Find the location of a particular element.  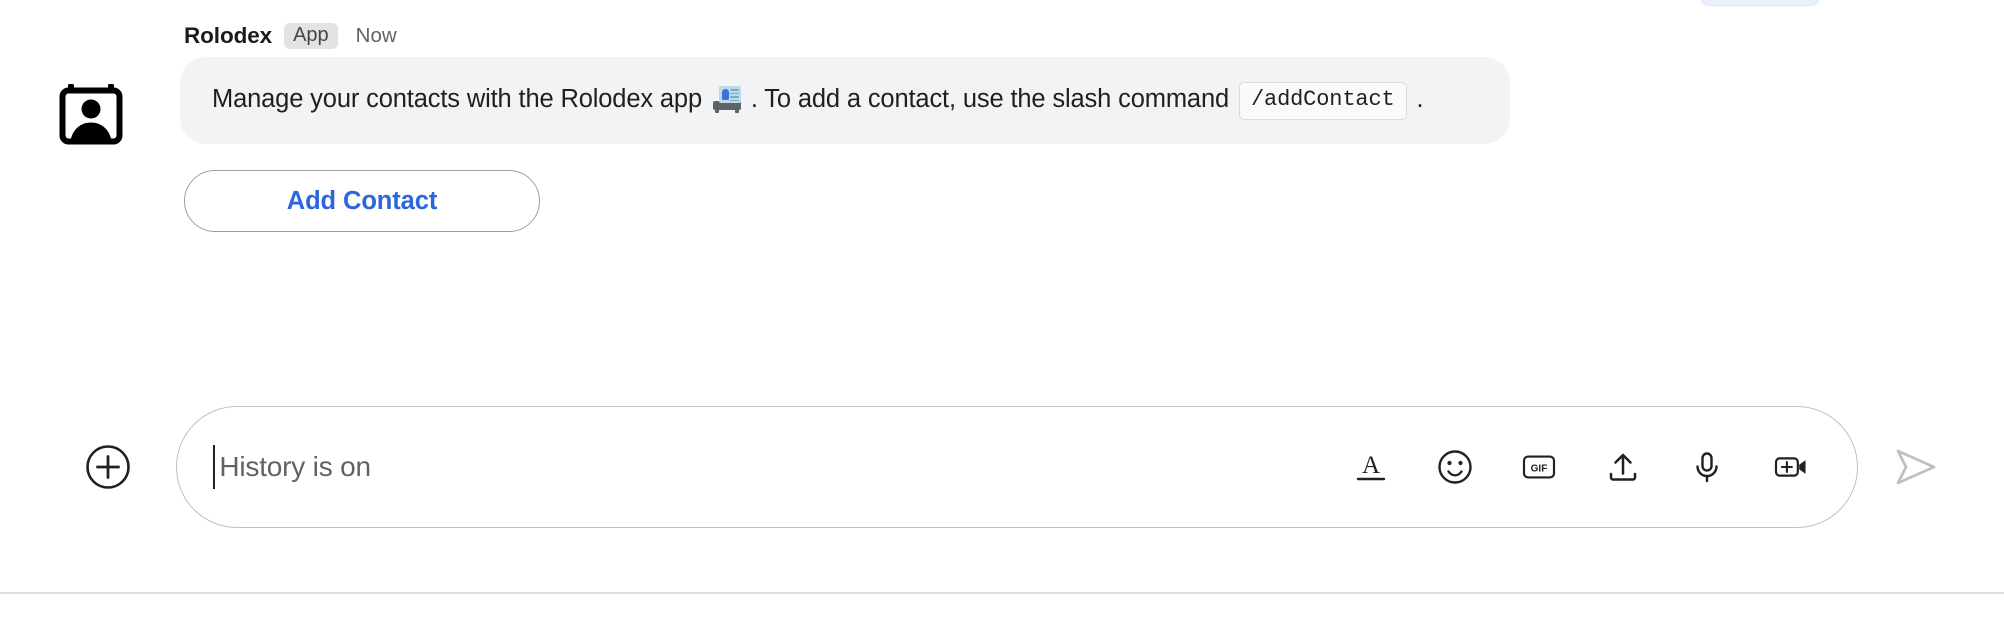

avatar is located at coordinates (91, 113).